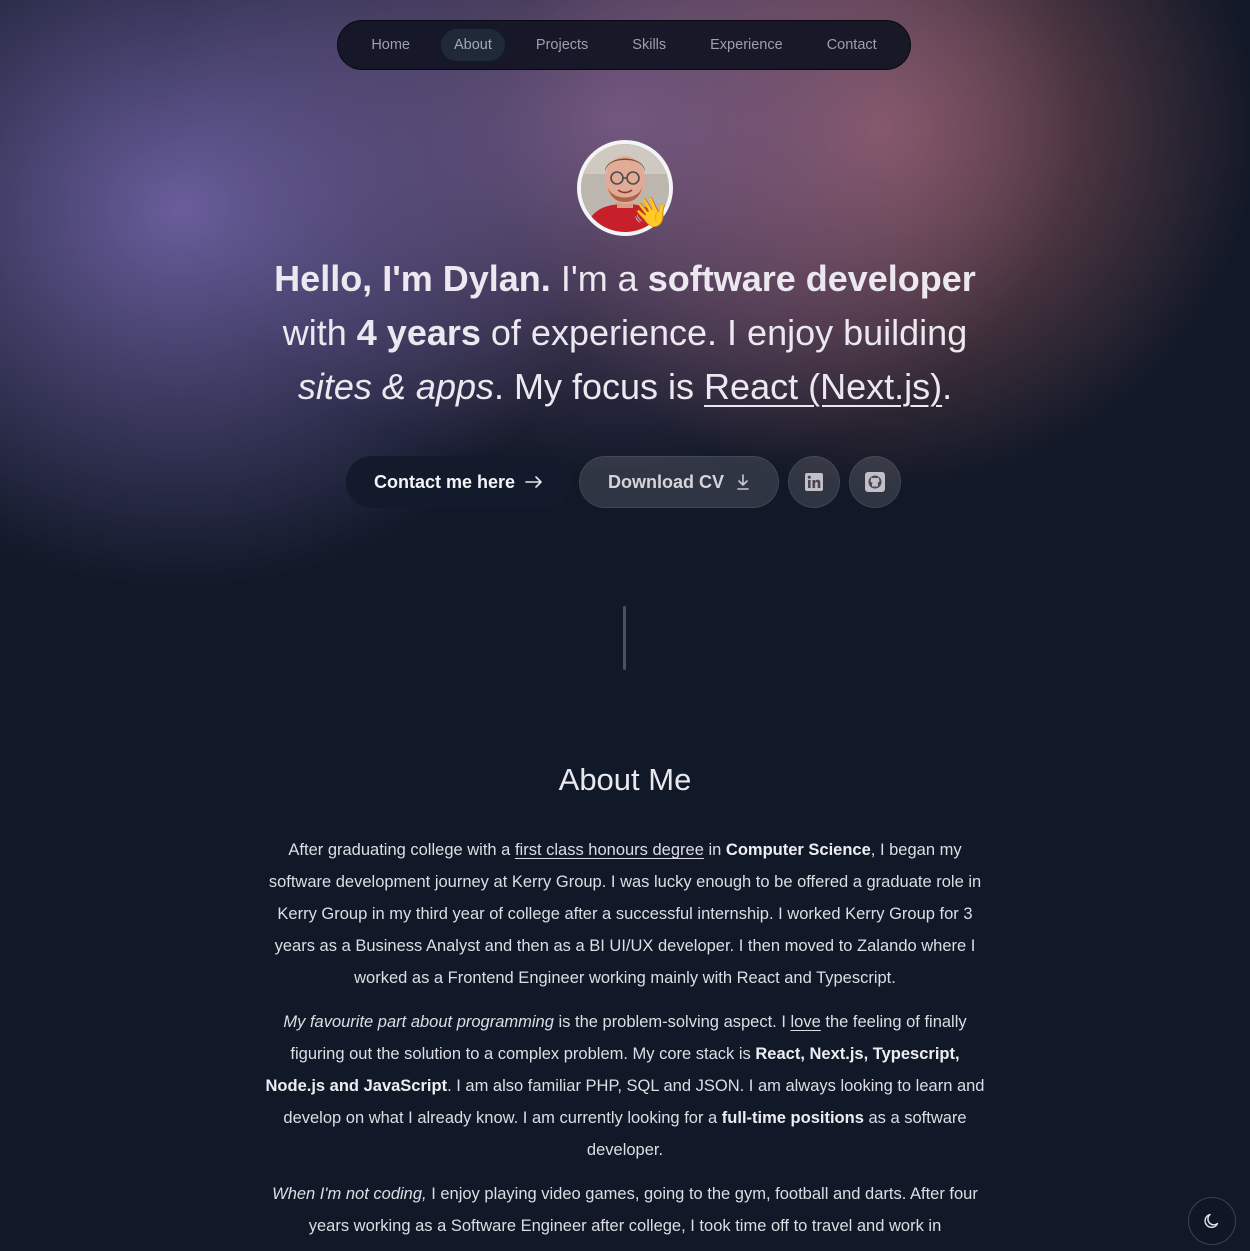 The height and width of the screenshot is (1251, 1250). Describe the element at coordinates (672, 1022) in the screenshot. I see `about-text: is the problem-solving aspect. I` at that location.